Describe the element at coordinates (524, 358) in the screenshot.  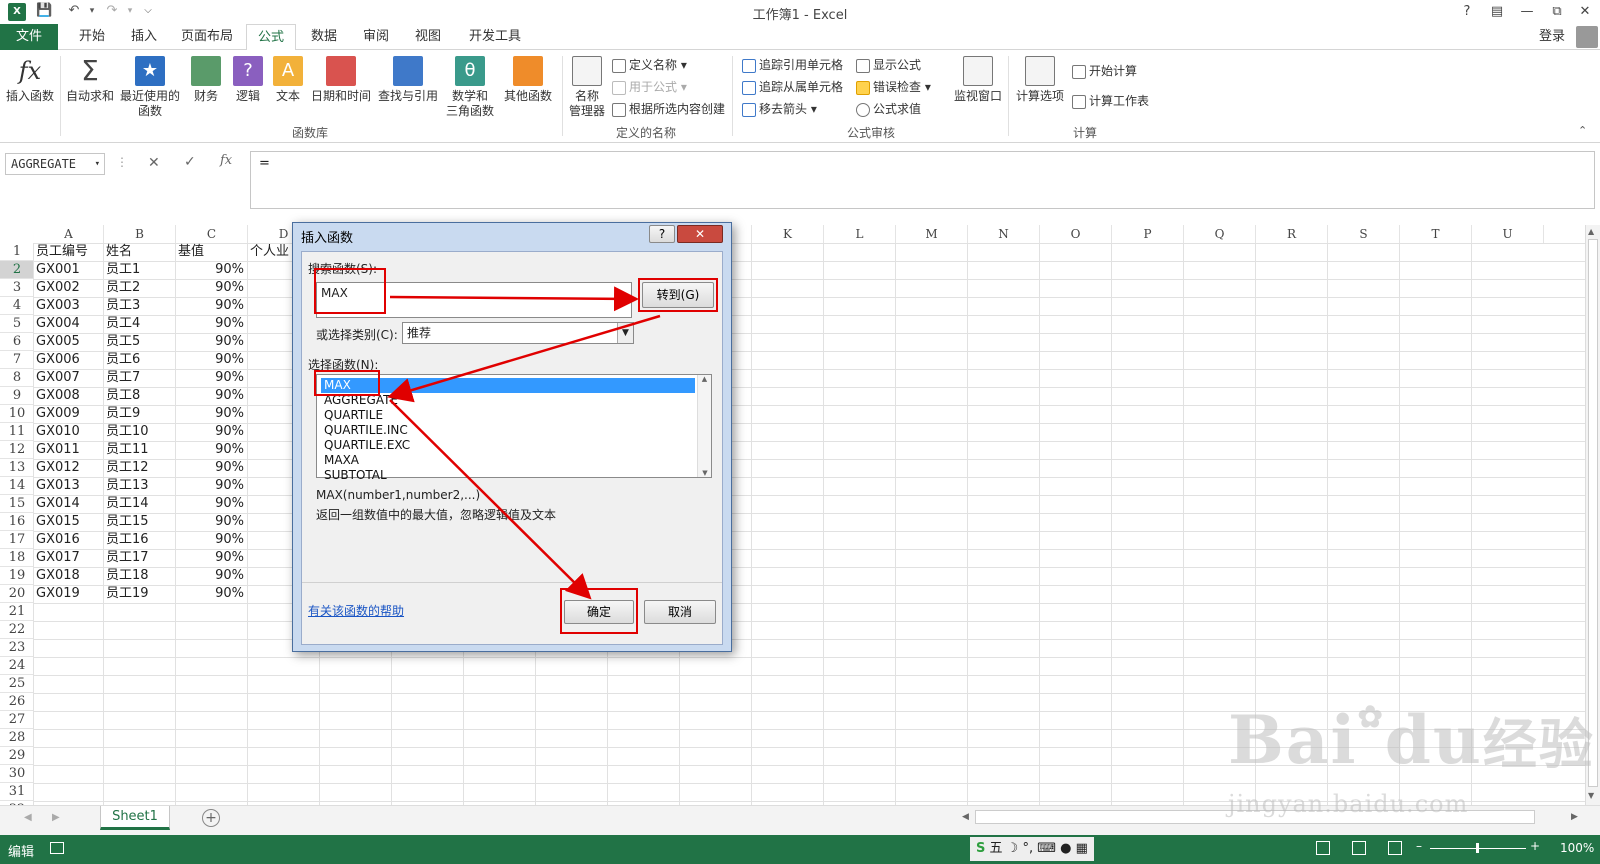
I see `arrow-goto-to-max` at that location.